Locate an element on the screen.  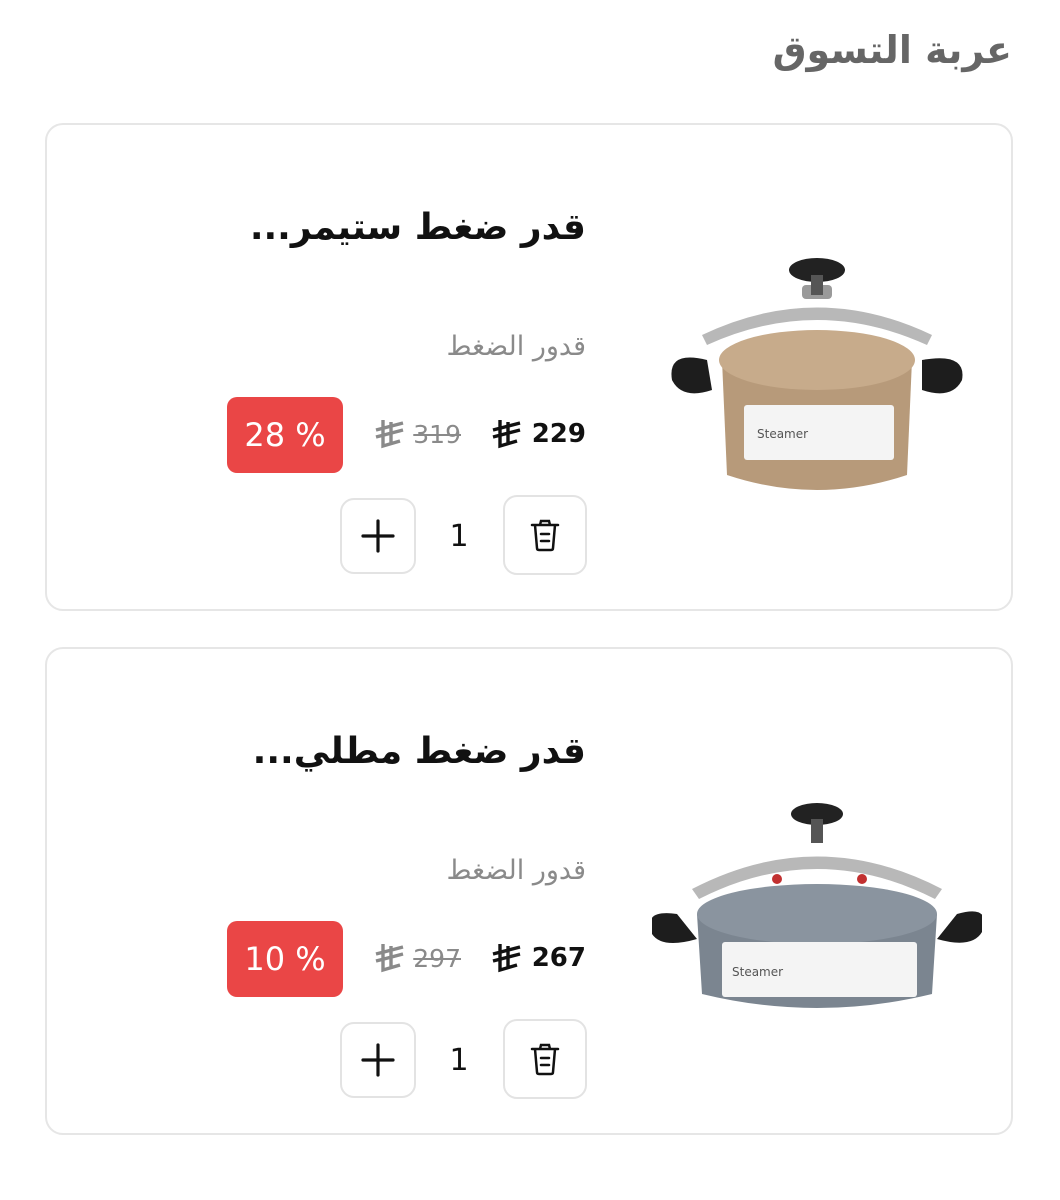
old-price-value: 319 is located at coordinates (437, 434).